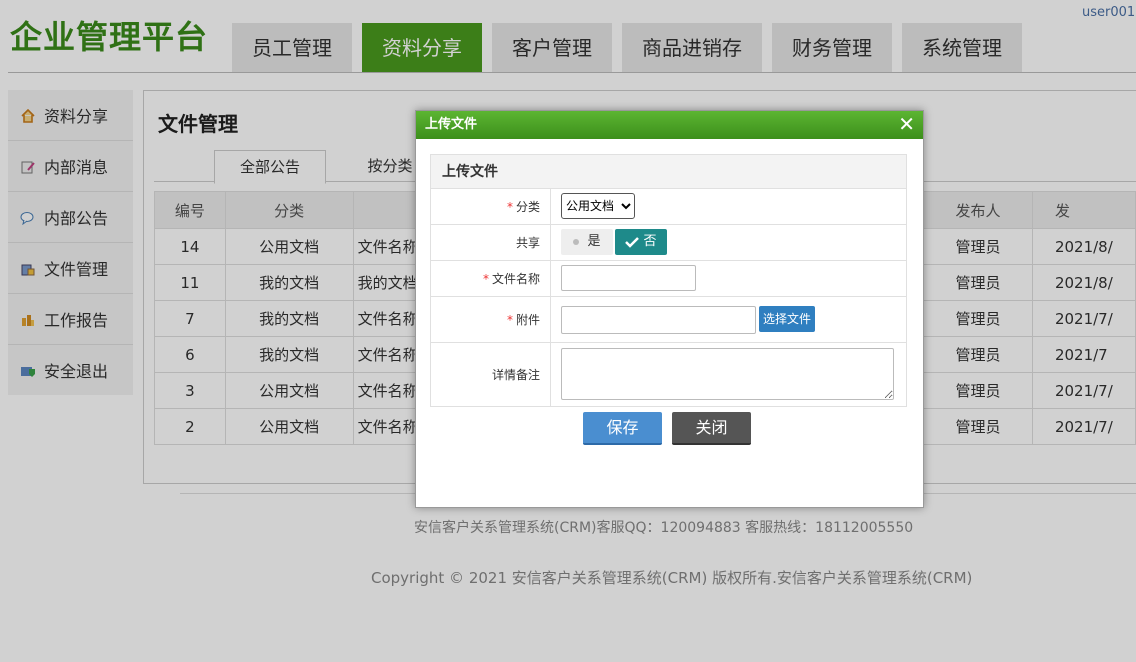 The height and width of the screenshot is (662, 1136). What do you see at coordinates (641, 242) in the screenshot?
I see `share-no-radio: 否` at bounding box center [641, 242].